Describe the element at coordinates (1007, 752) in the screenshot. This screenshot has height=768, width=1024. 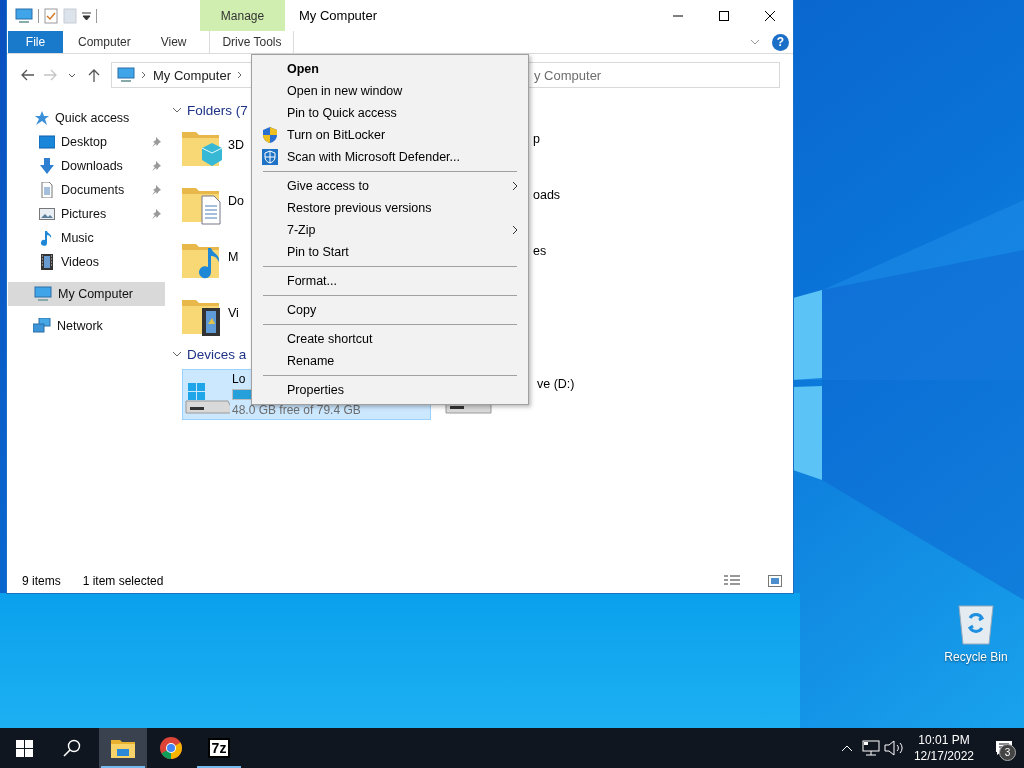
I see `notification-count-badge: 3` at that location.